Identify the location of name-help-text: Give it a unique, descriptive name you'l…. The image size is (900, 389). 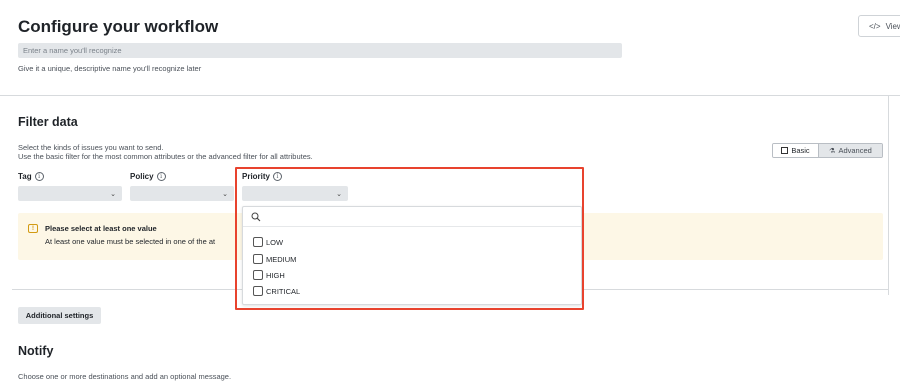
(110, 68).